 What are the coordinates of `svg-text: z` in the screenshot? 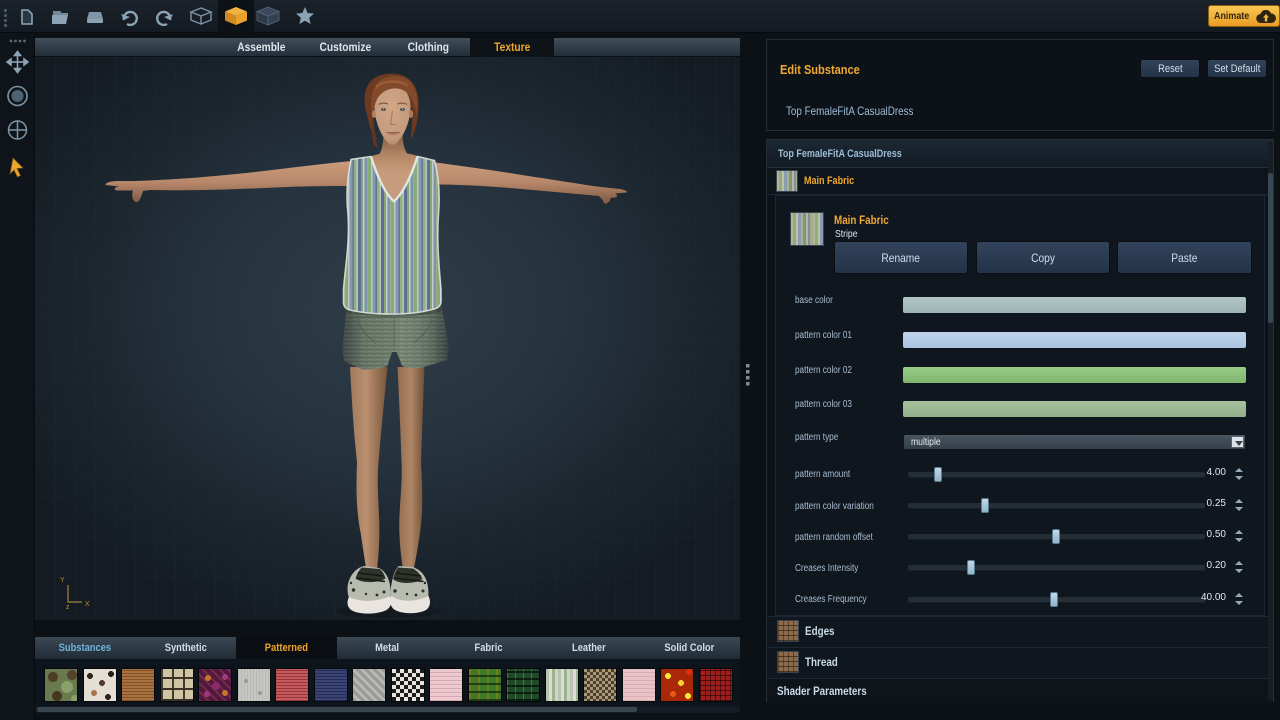 It's located at (68, 607).